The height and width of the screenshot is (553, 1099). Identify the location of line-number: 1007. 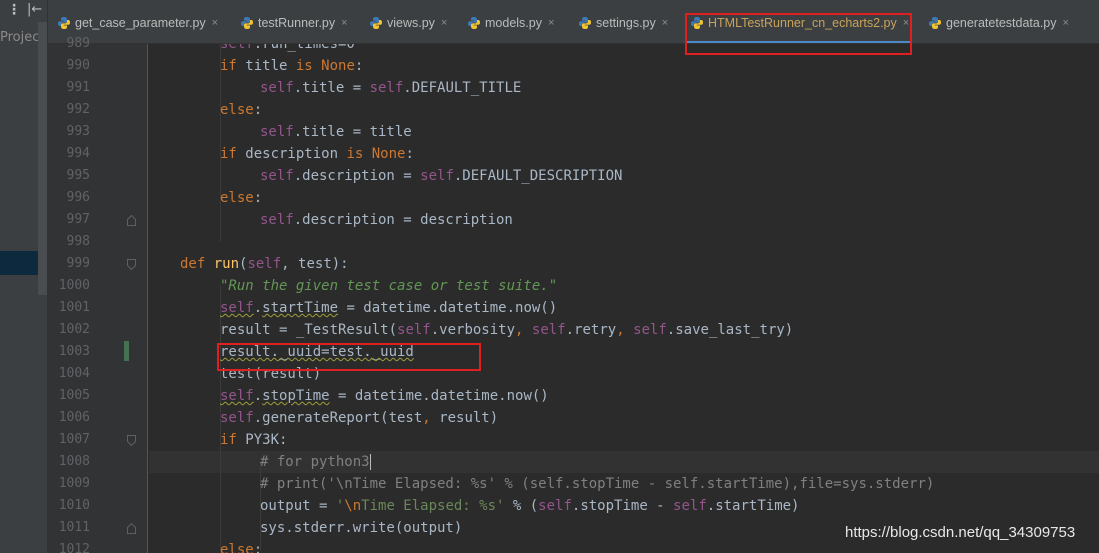
(74, 439).